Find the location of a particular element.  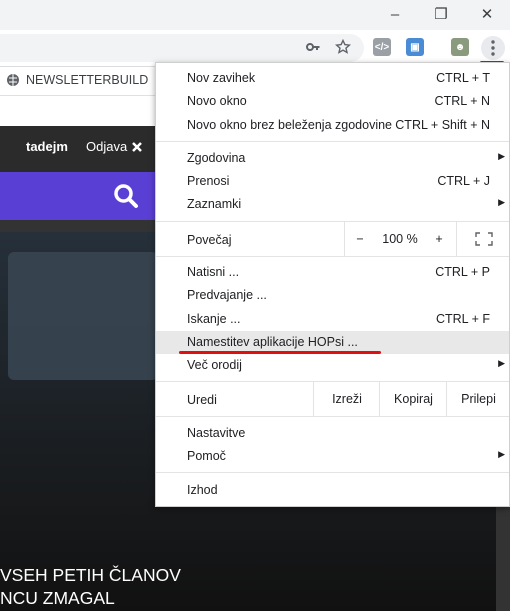

close-icon: ✕ is located at coordinates (487, 14).